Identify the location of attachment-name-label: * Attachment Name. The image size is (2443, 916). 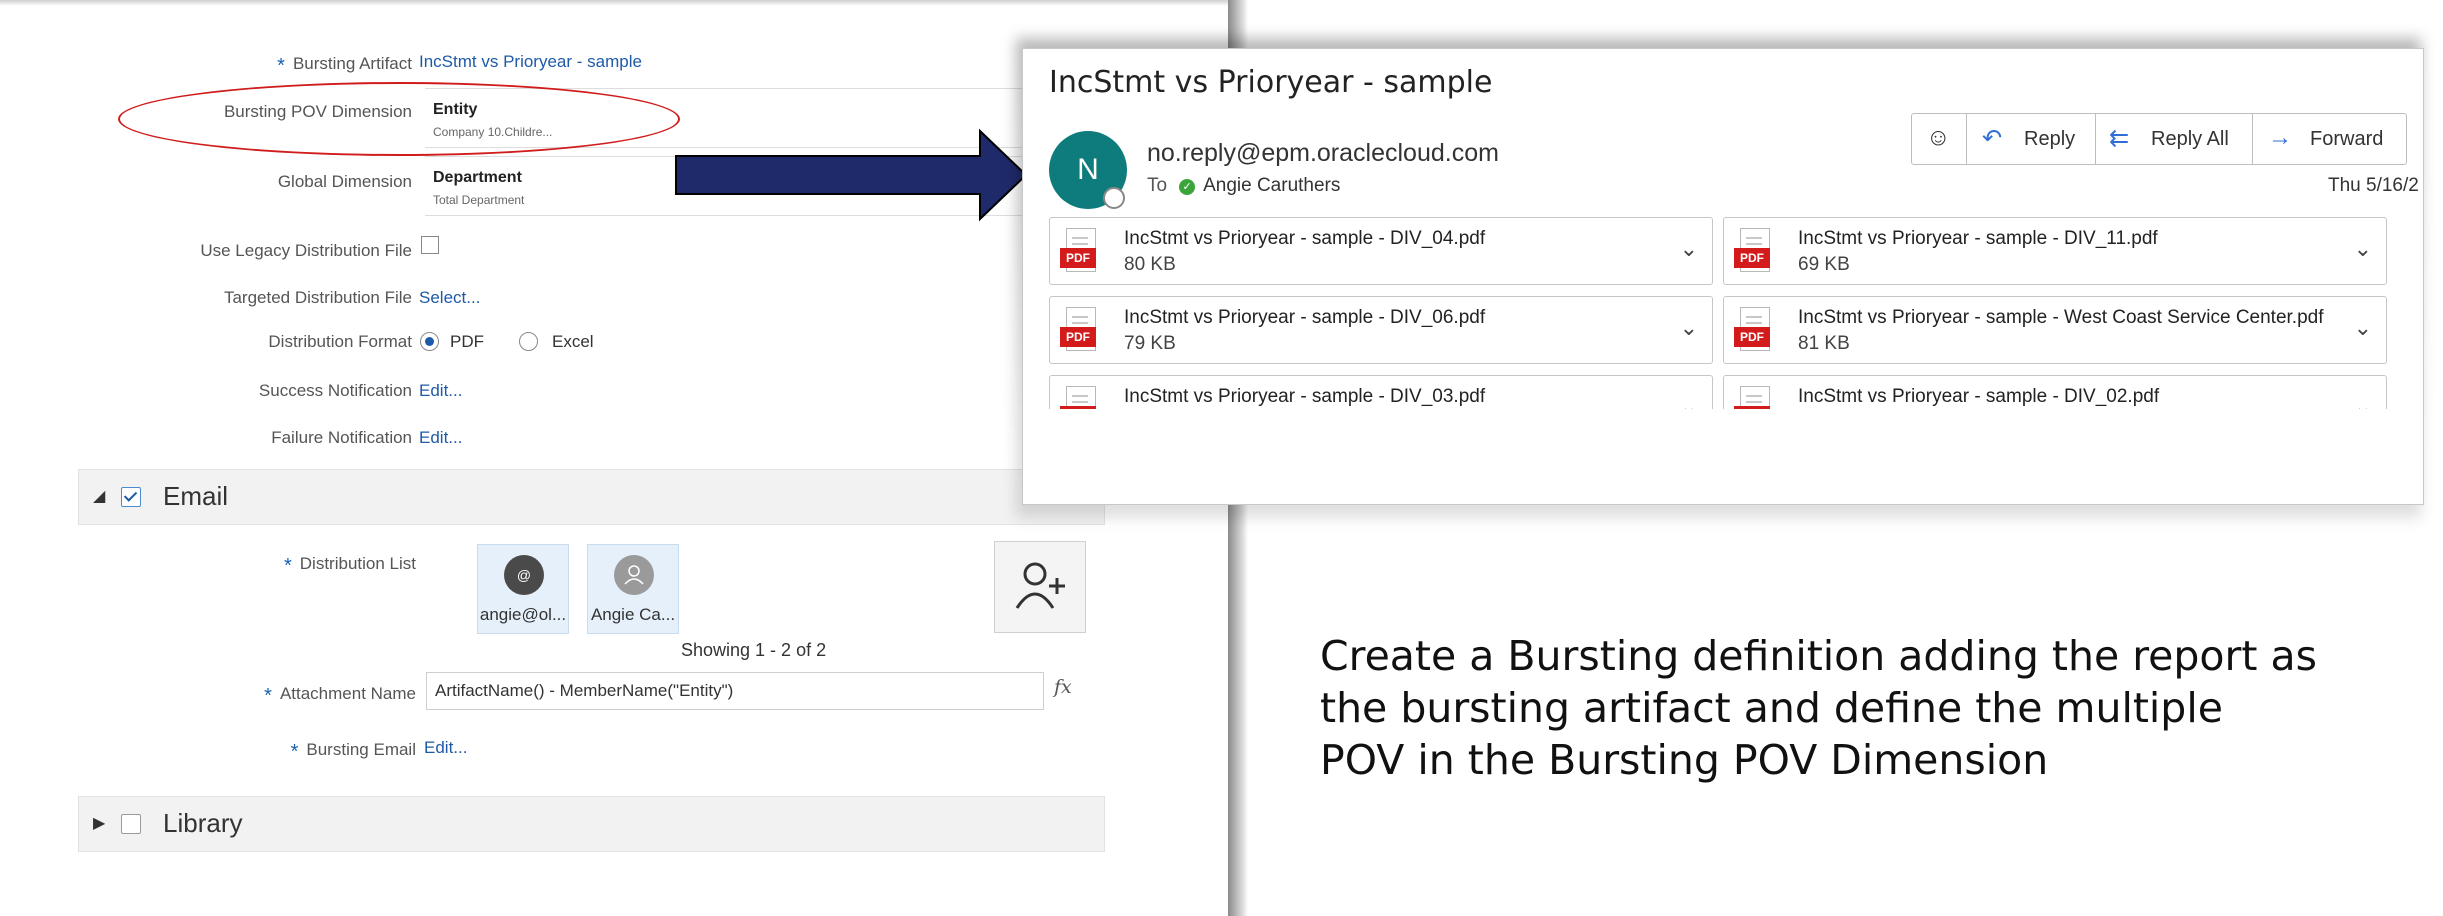
(340, 695).